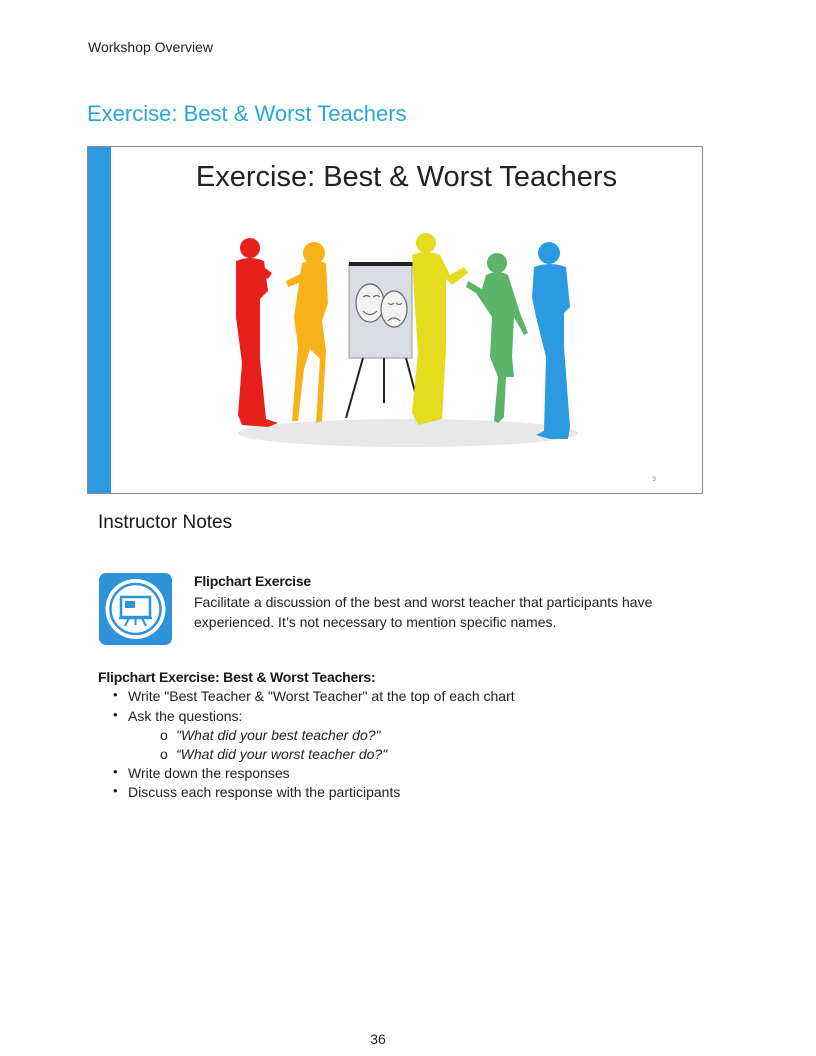 This screenshot has height=1056, width=816. Describe the element at coordinates (497, 338) in the screenshot. I see `green-person-figure` at that location.